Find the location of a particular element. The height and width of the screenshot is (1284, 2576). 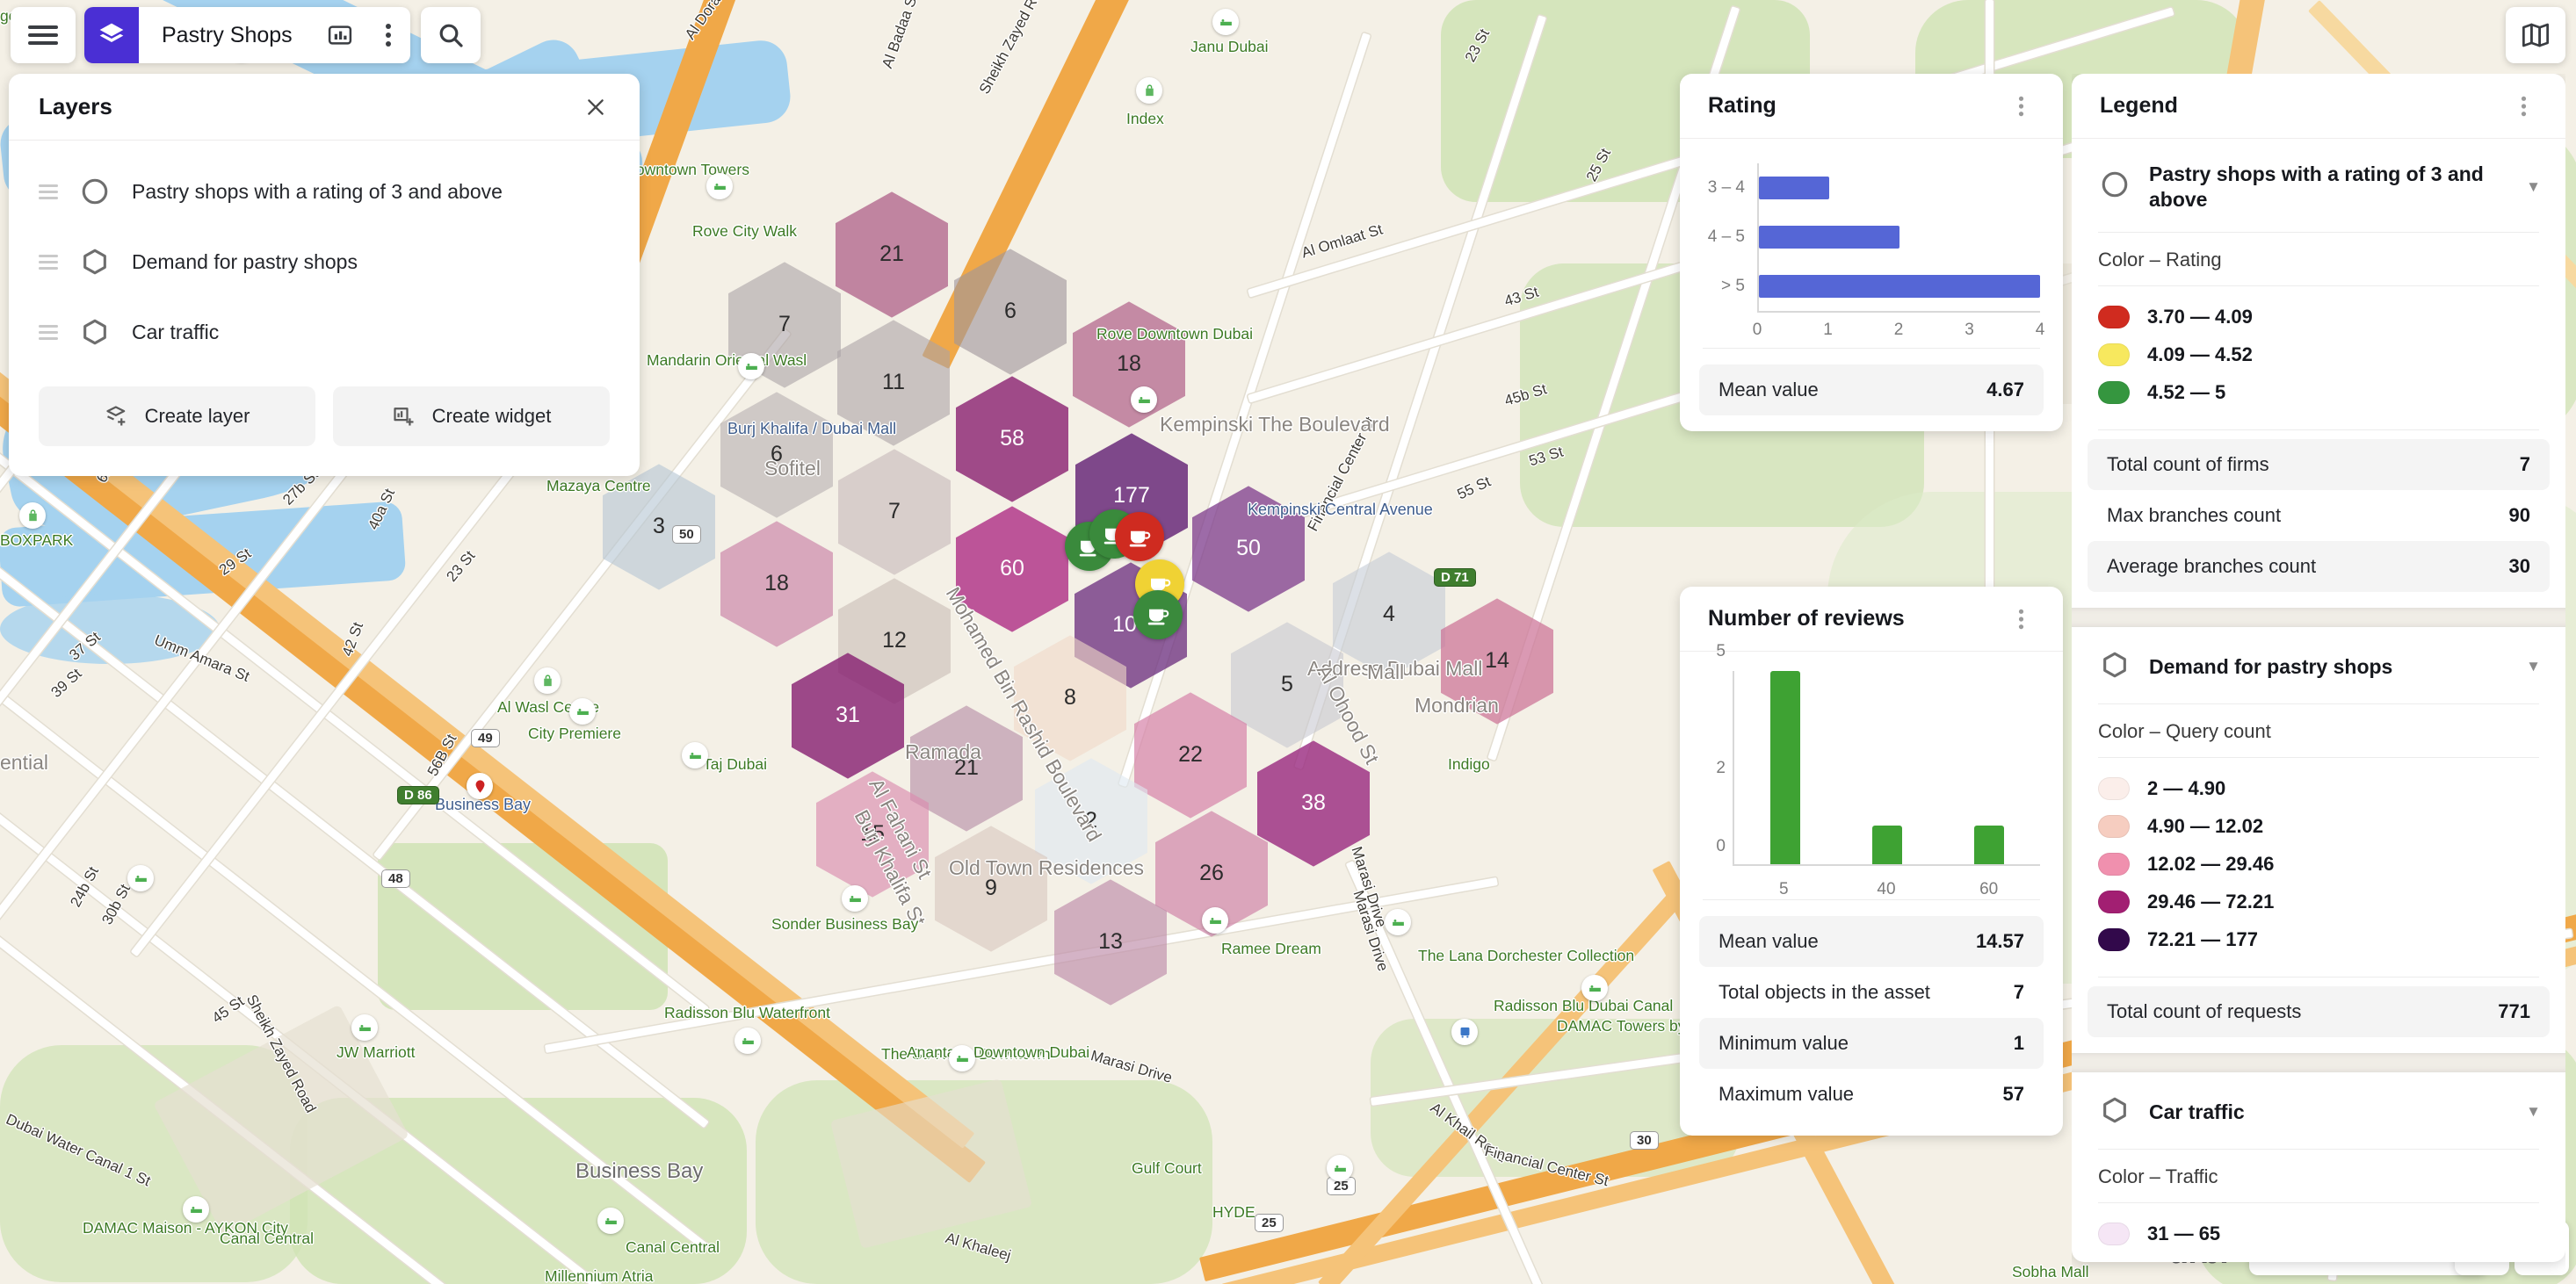

legend-item: 31 — 65 is located at coordinates (2318, 1234).